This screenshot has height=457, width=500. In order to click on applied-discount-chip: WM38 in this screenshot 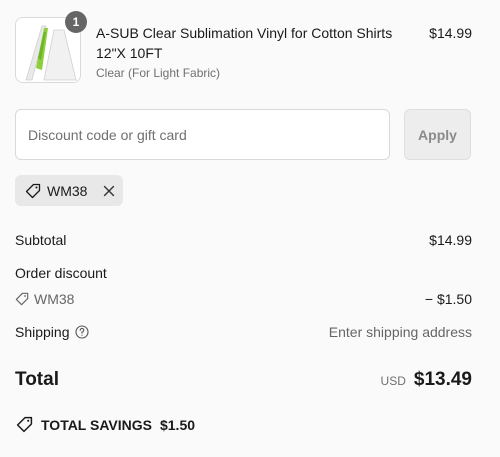, I will do `click(69, 190)`.